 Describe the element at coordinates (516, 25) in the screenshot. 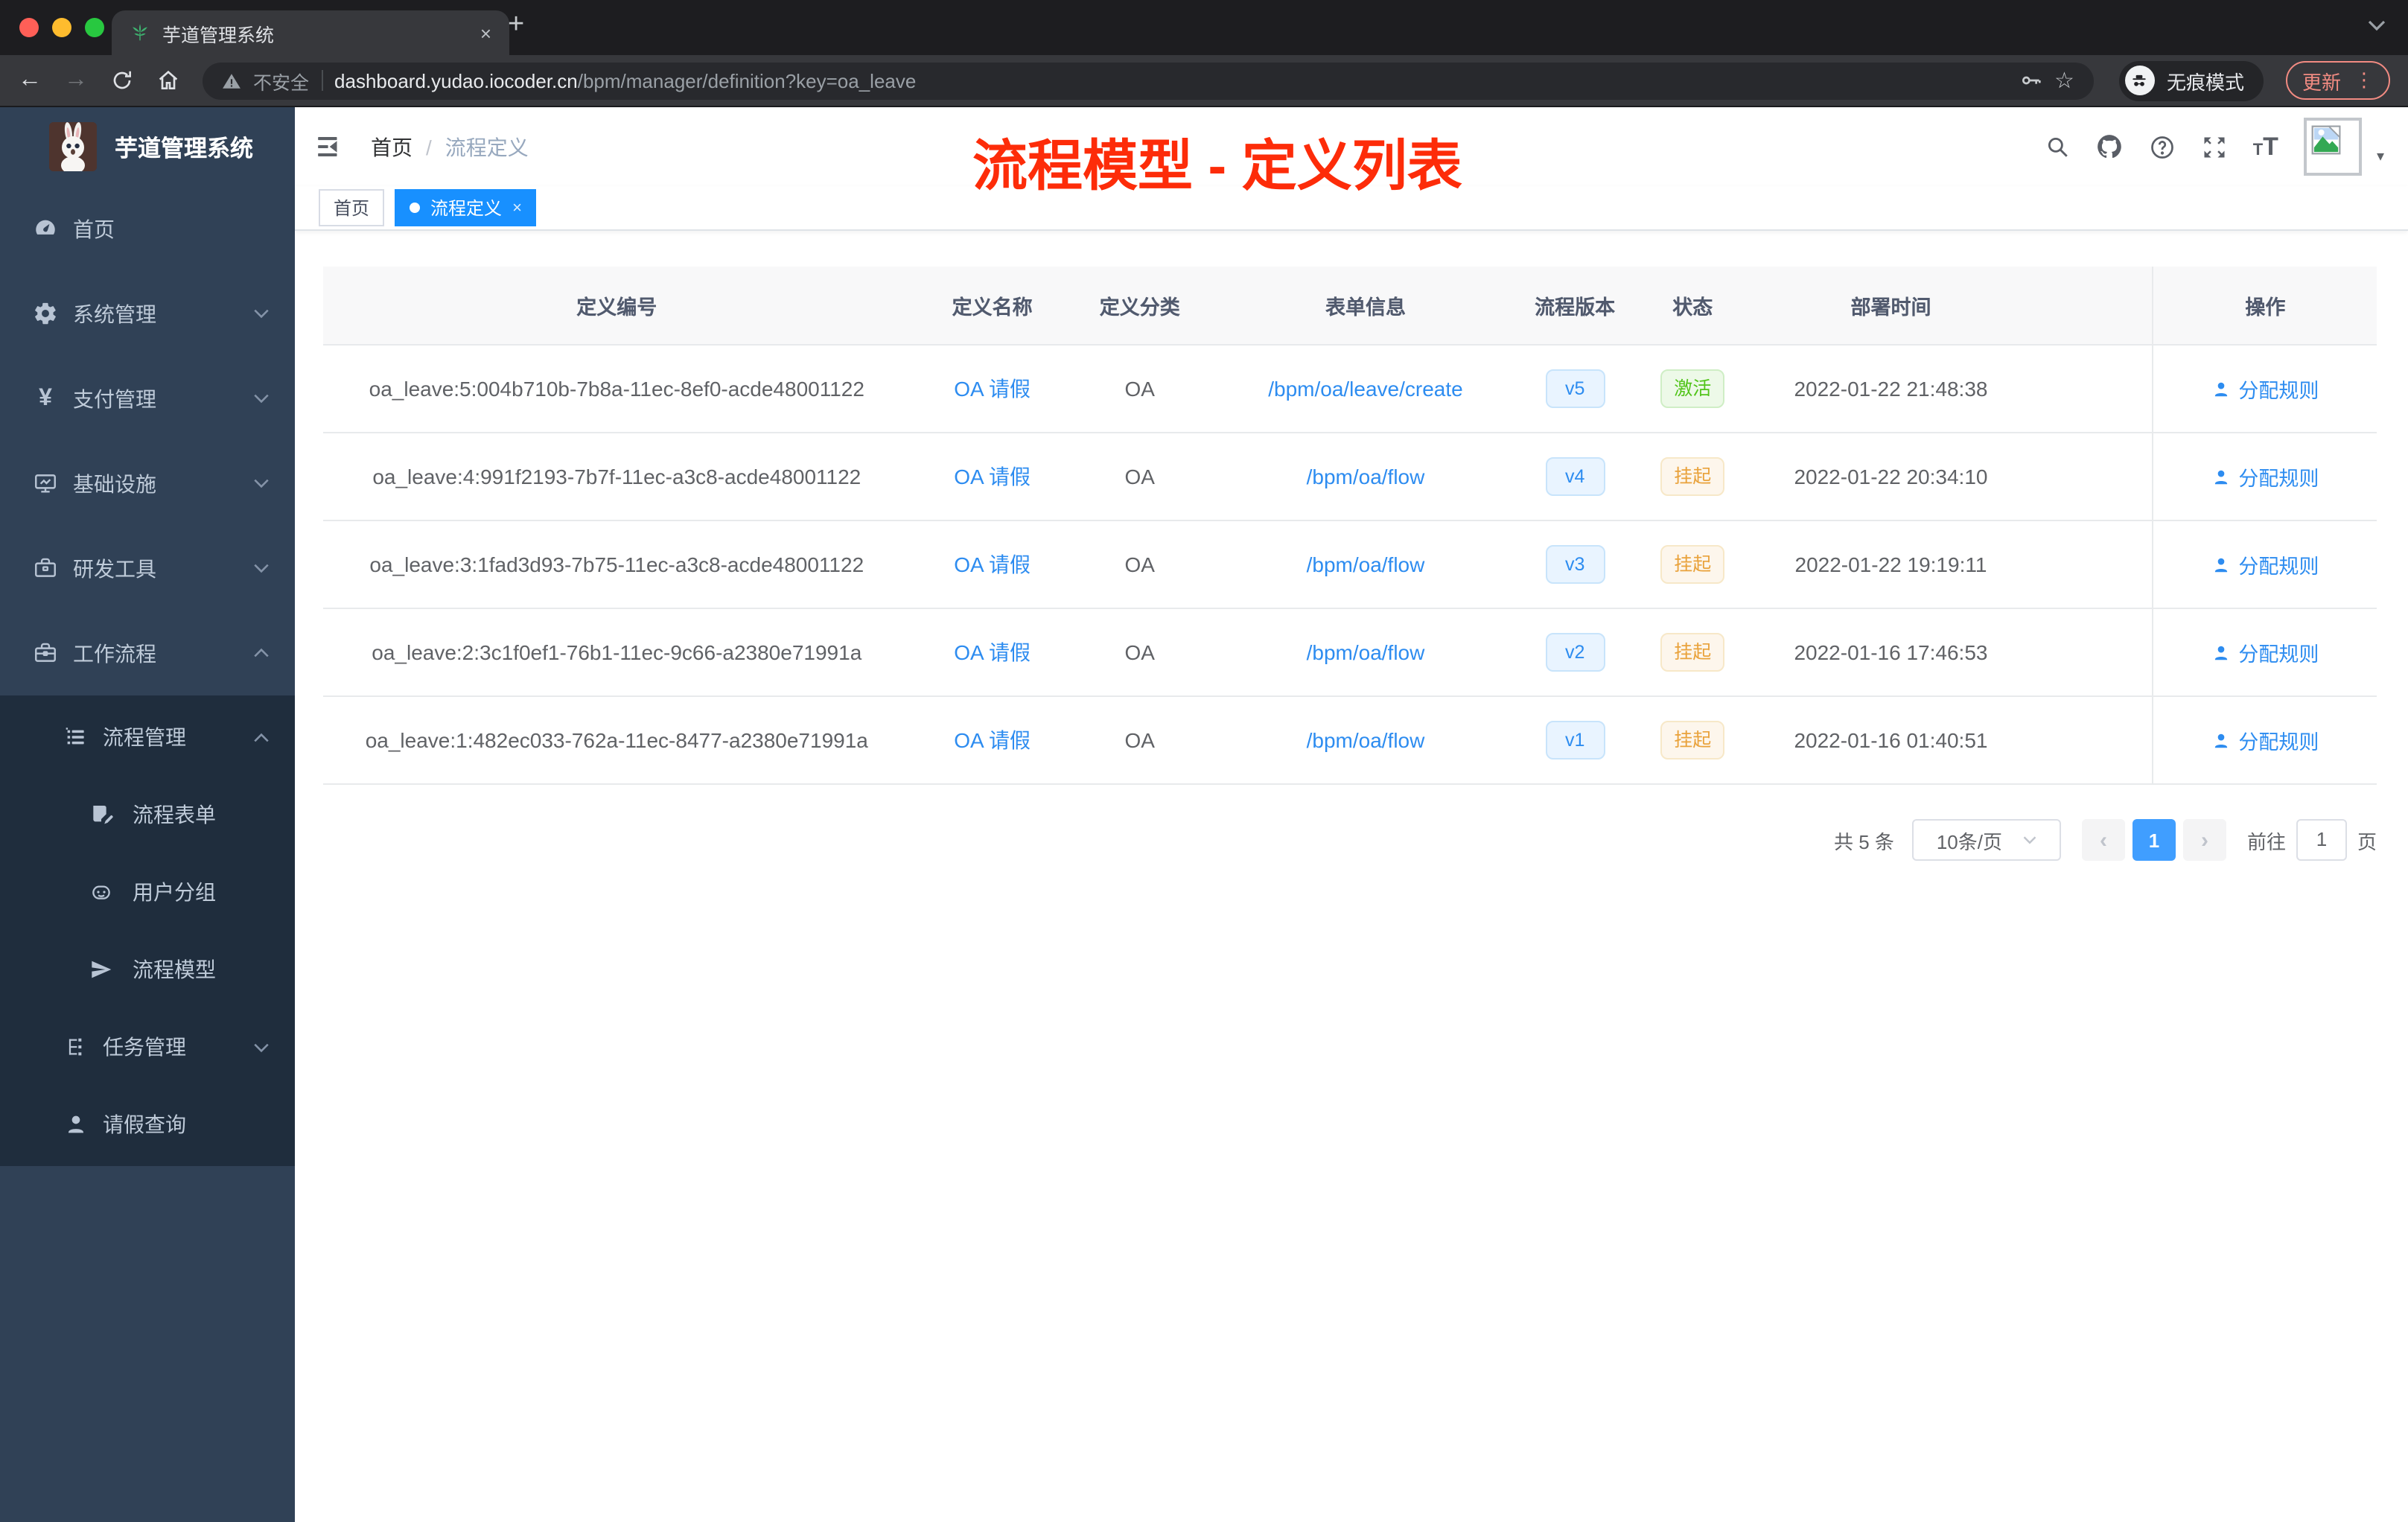

I see `new-tab-button: +` at that location.